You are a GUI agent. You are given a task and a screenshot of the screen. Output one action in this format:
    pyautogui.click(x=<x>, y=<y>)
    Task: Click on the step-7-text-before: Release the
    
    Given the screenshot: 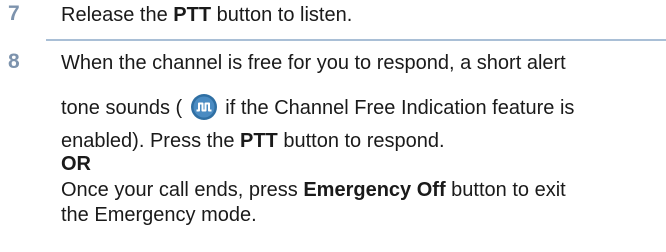 What is the action you would take?
    pyautogui.click(x=117, y=15)
    